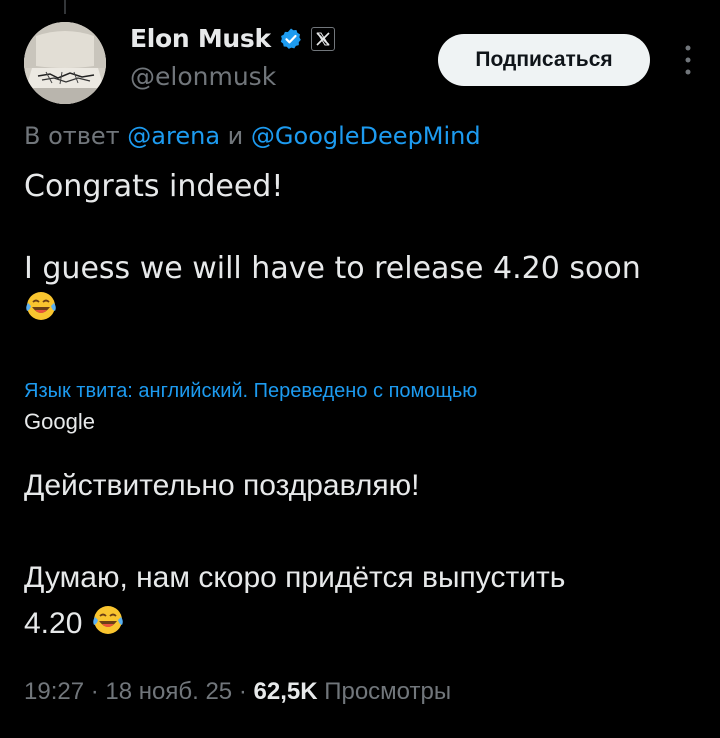 The width and height of the screenshot is (720, 738). Describe the element at coordinates (65, 7) in the screenshot. I see `thread-connector-line` at that location.